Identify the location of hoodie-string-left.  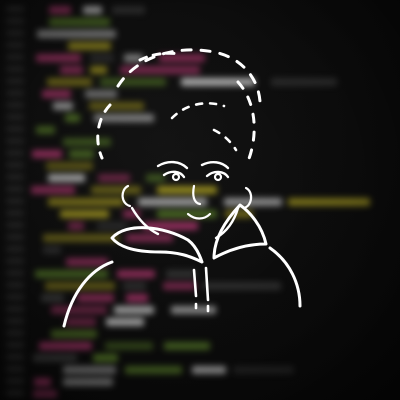
(195, 283).